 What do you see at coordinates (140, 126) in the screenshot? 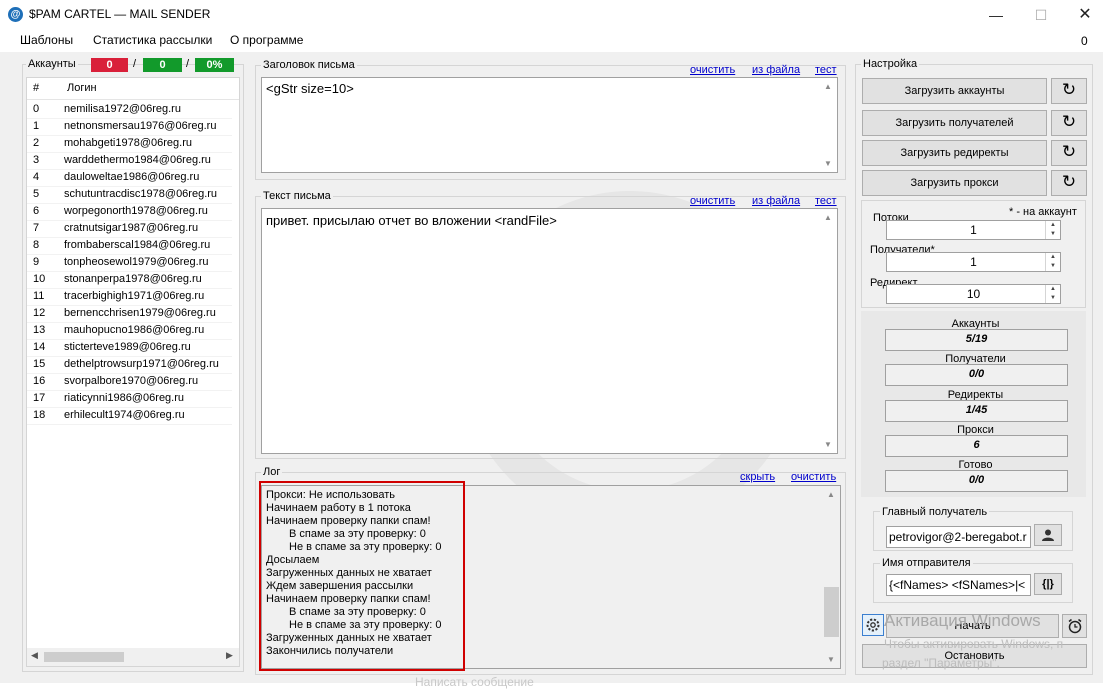
I see `row-login: netnonsmersau1976@06reg.ru` at bounding box center [140, 126].